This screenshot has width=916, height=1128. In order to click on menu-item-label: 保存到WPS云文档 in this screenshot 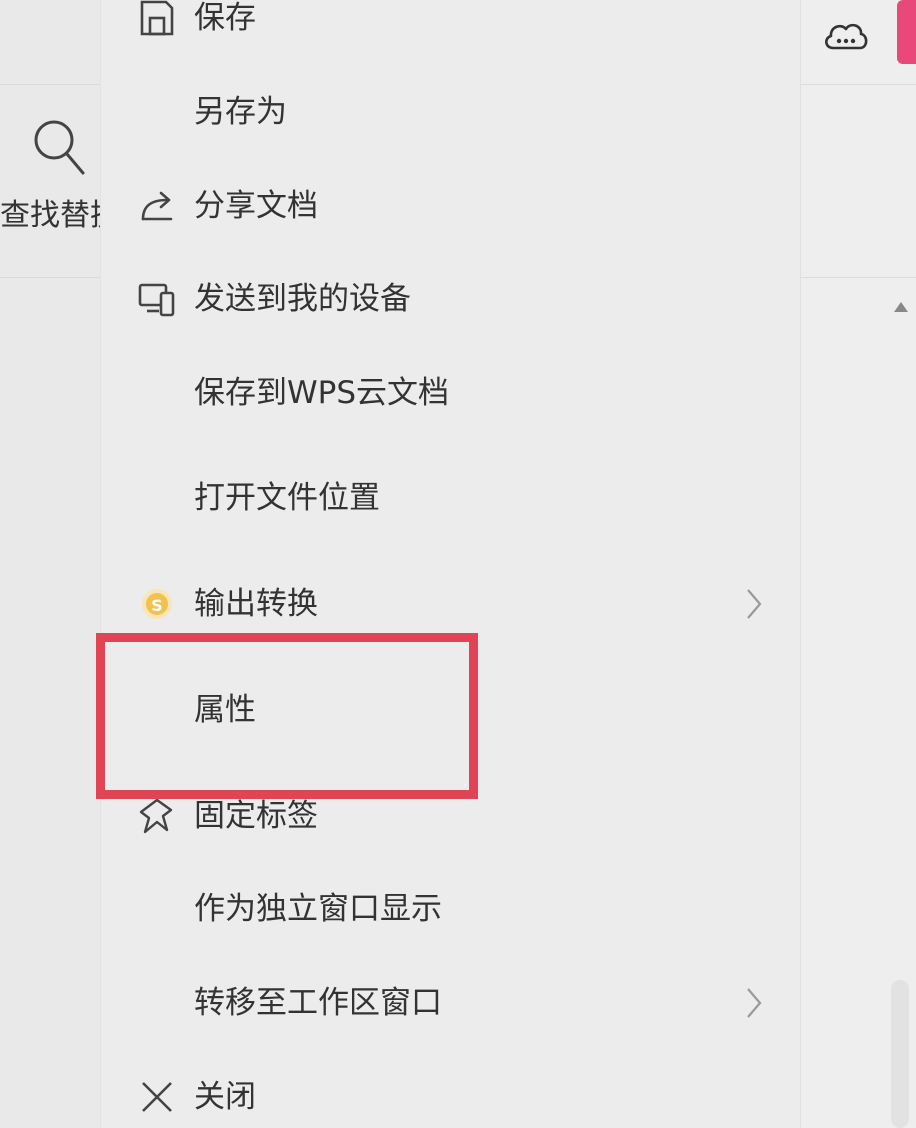, I will do `click(322, 393)`.